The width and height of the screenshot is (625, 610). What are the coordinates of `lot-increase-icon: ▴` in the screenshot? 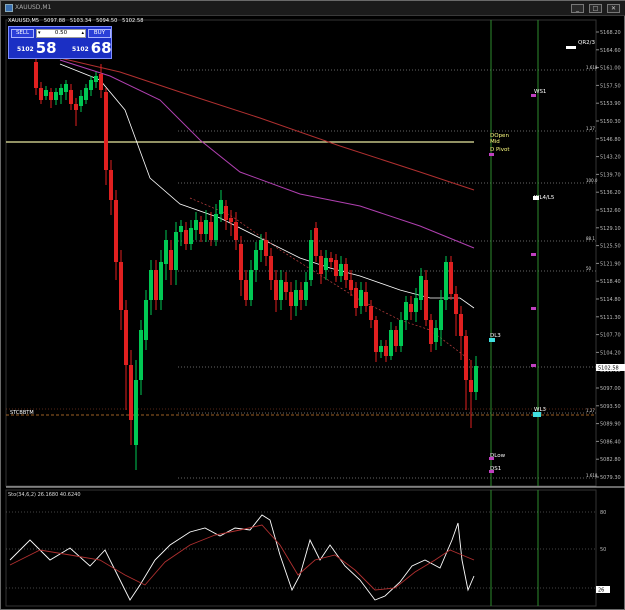 It's located at (82, 33).